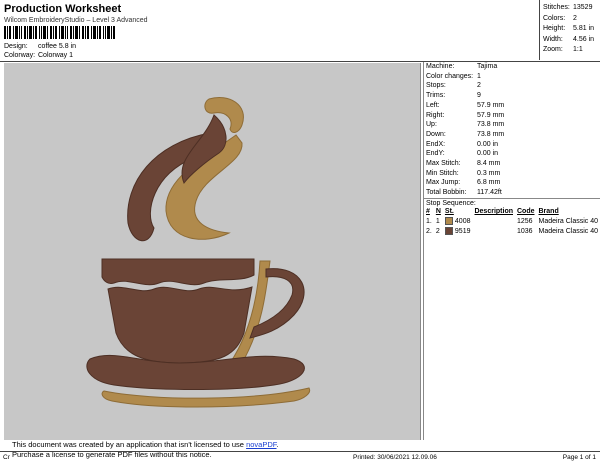 Image resolution: width=600 pixels, height=465 pixels. What do you see at coordinates (526, 231) in the screenshot?
I see `row-code: 1036` at bounding box center [526, 231].